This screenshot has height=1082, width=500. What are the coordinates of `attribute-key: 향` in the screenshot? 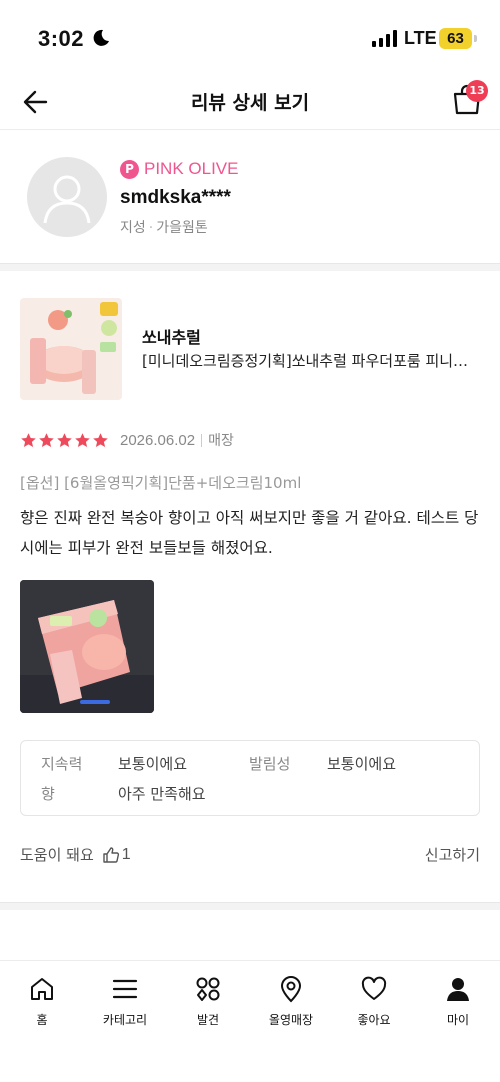 It's located at (48, 794).